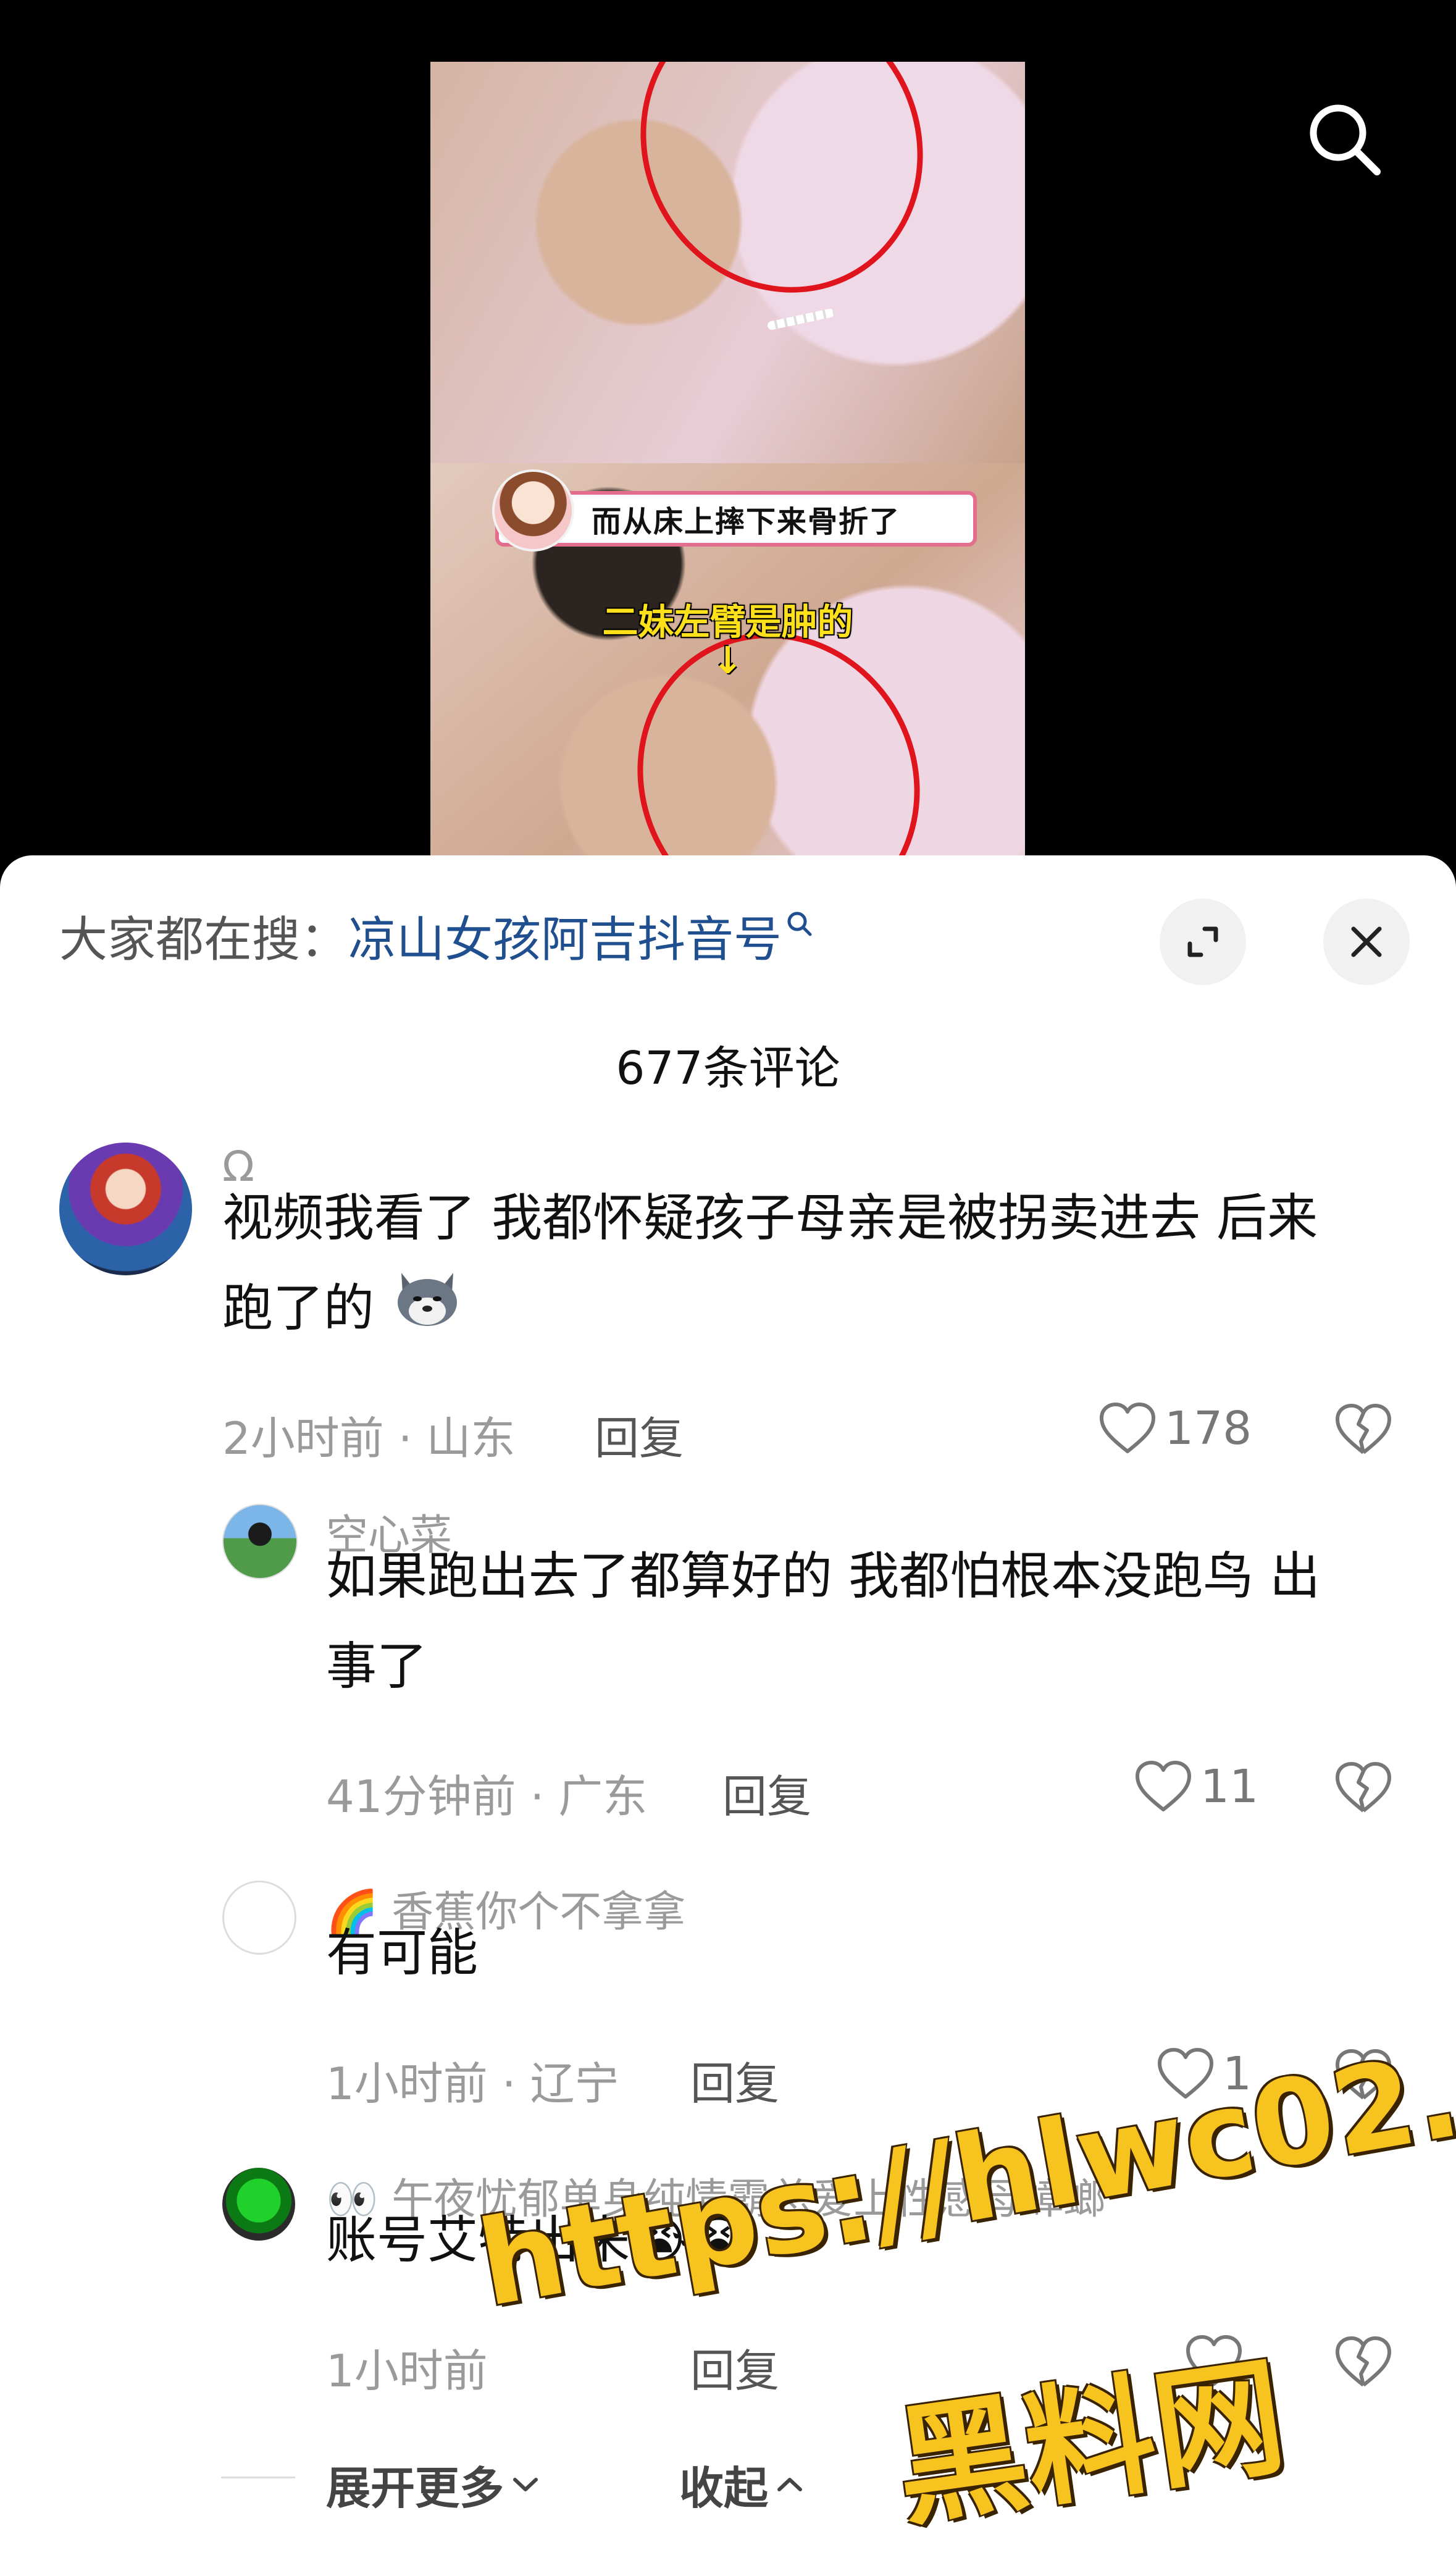 This screenshot has width=1456, height=2563. I want to click on expand-button, so click(1203, 942).